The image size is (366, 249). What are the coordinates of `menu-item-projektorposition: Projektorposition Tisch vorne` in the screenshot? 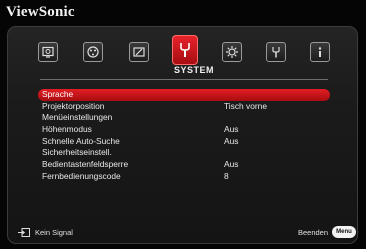 It's located at (184, 107).